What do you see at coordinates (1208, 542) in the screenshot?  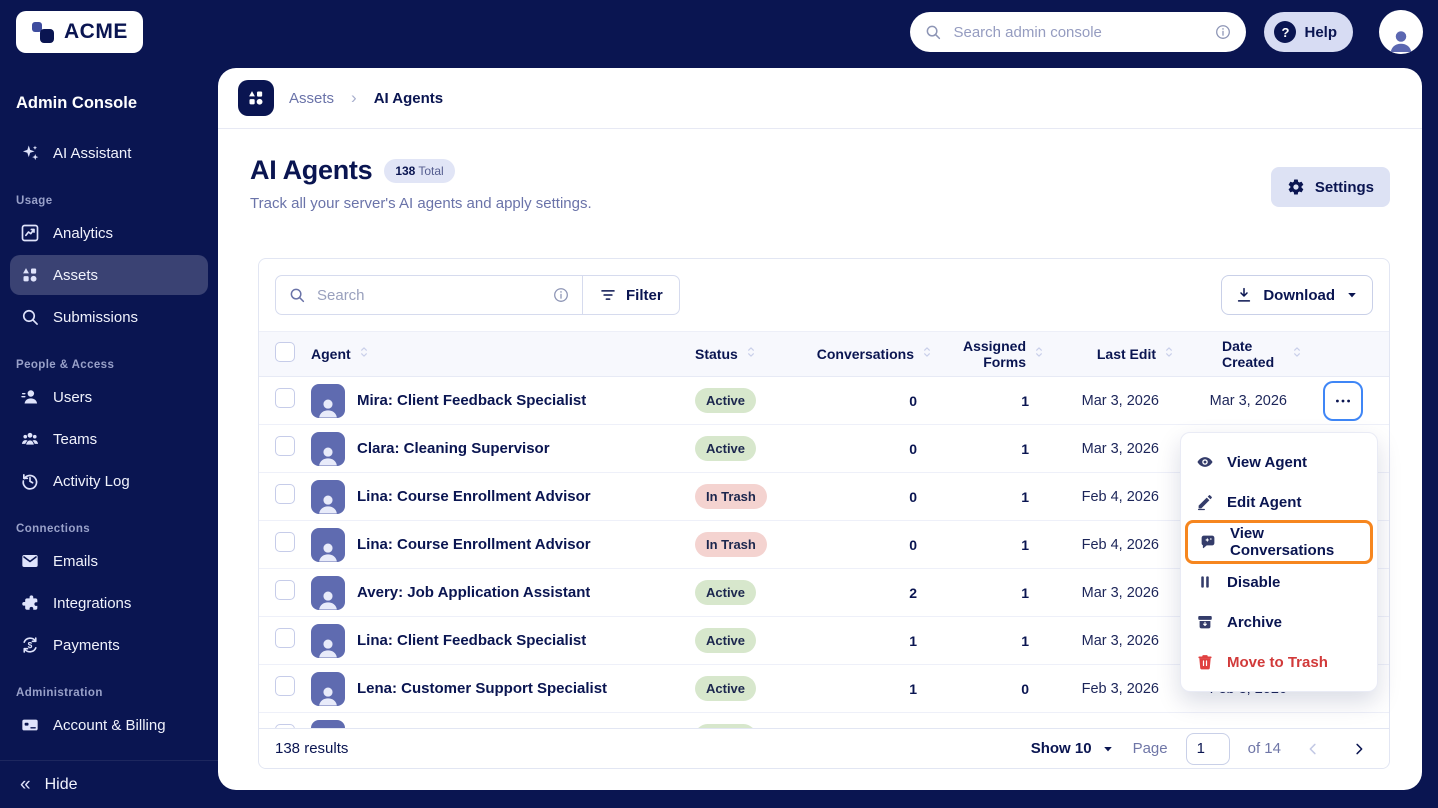 I see `conversations-icon` at bounding box center [1208, 542].